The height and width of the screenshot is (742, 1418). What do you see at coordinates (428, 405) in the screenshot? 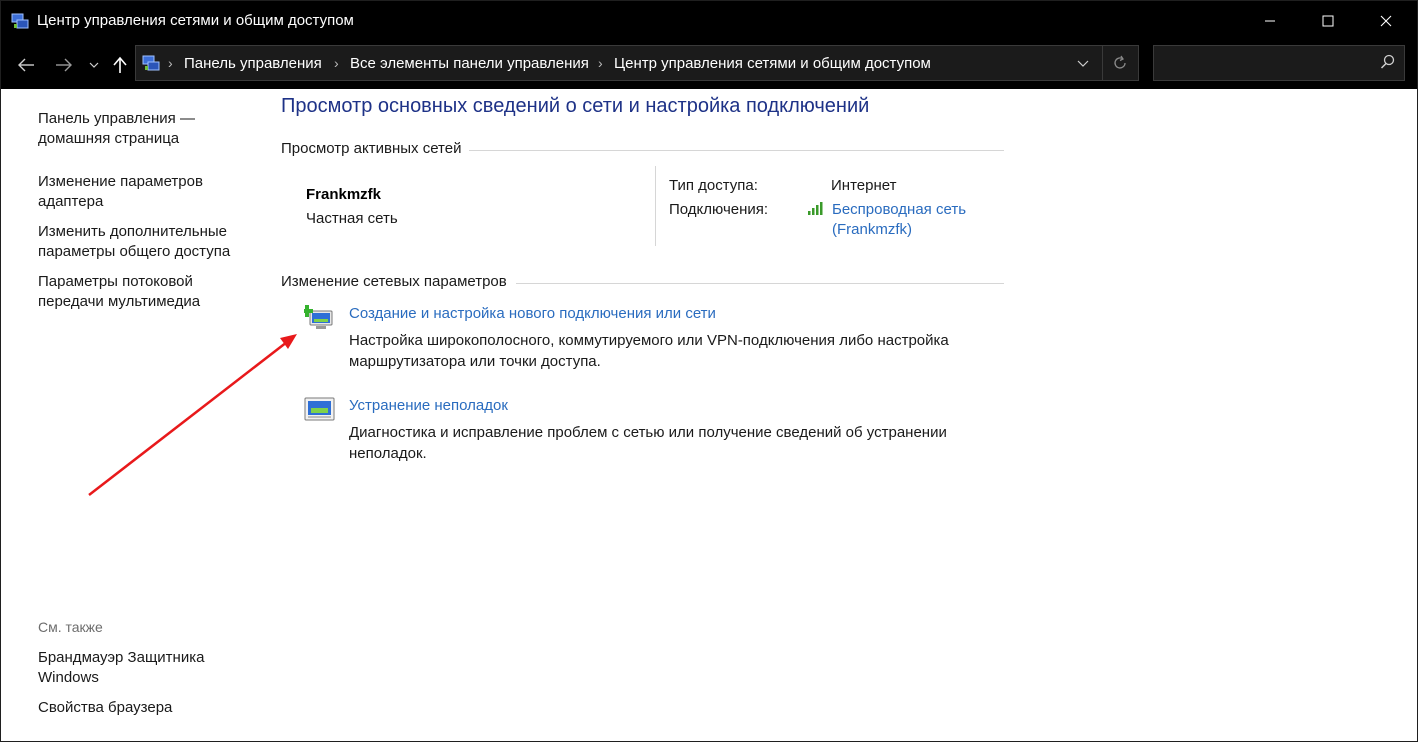
I see `troubleshoot-link: Устранение неполадок` at bounding box center [428, 405].